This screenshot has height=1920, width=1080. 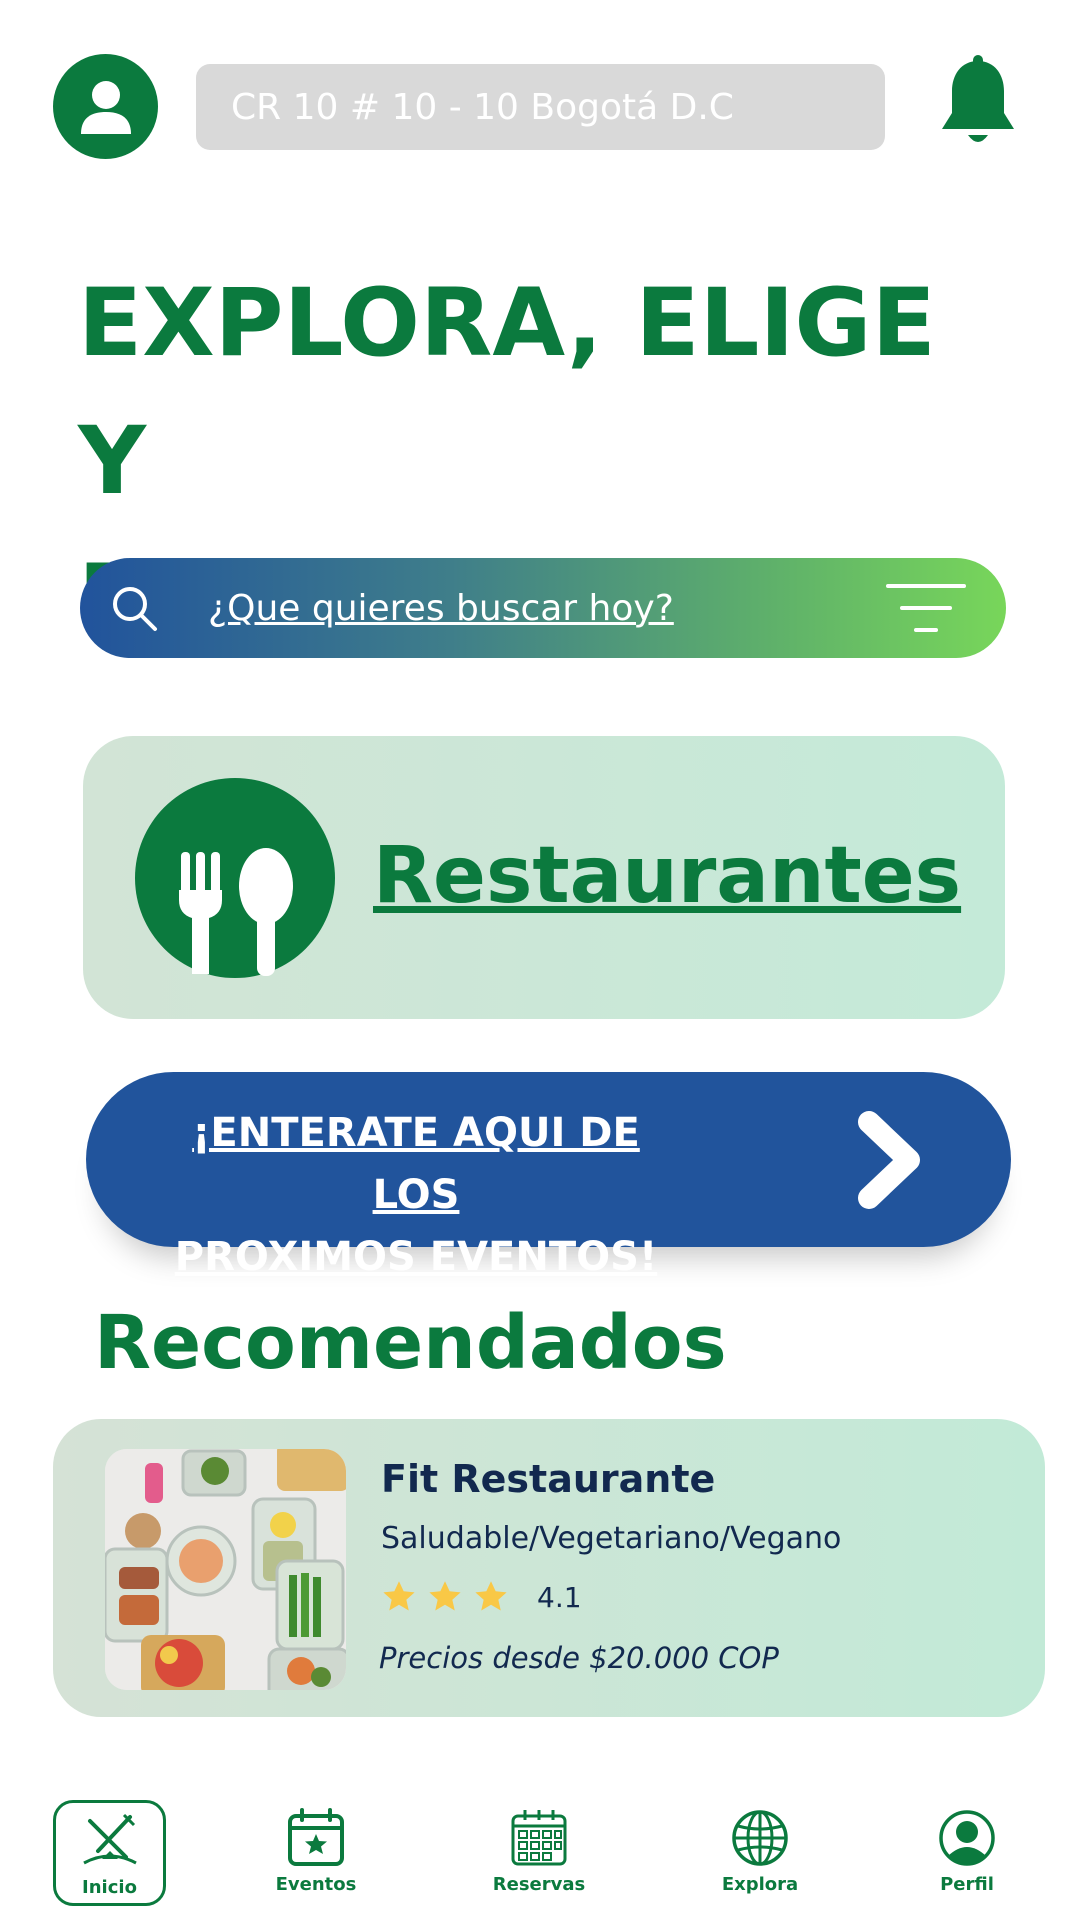 I want to click on restaurant-price: Precios desde $20.000 COP, so click(x=579, y=1658).